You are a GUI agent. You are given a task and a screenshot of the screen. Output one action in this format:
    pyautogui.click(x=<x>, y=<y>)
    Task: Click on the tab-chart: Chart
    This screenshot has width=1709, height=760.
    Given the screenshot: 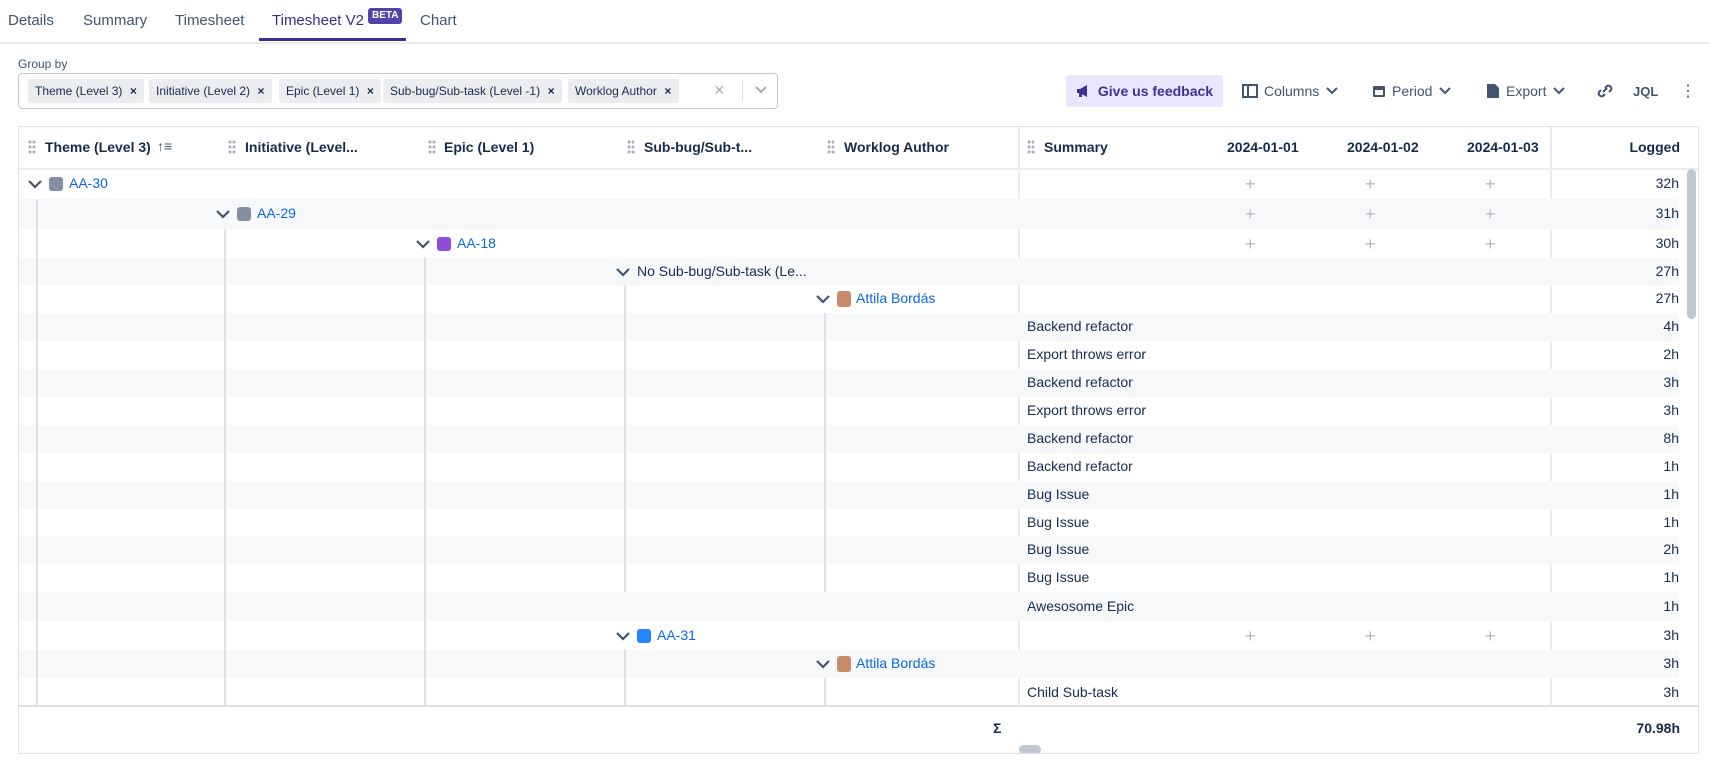 What is the action you would take?
    pyautogui.click(x=438, y=20)
    